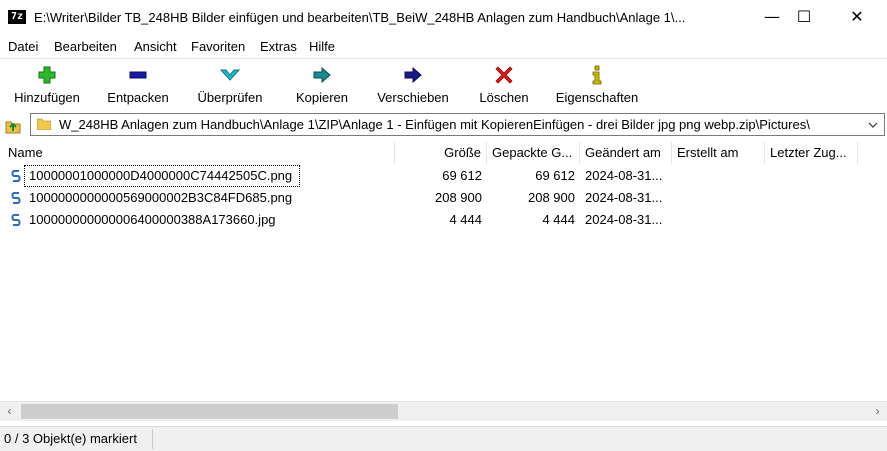 Image resolution: width=887 pixels, height=451 pixels. I want to click on menu-favorites: Favoriten, so click(218, 46).